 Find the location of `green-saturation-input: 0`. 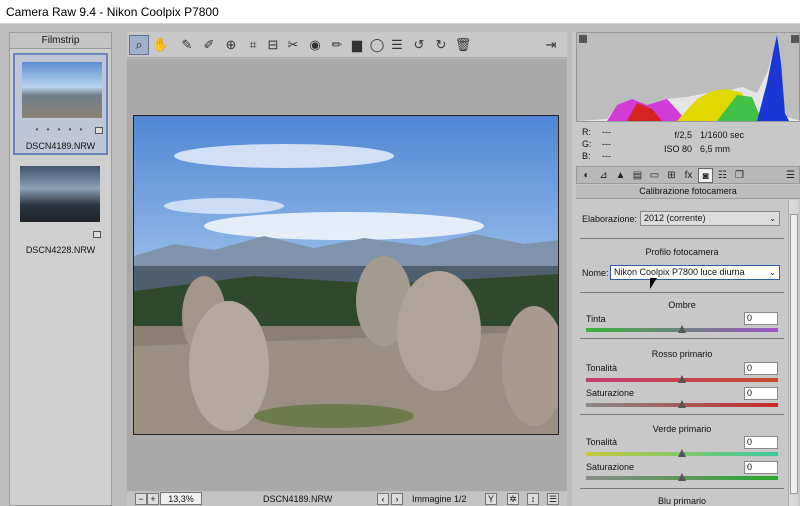

green-saturation-input: 0 is located at coordinates (761, 467).